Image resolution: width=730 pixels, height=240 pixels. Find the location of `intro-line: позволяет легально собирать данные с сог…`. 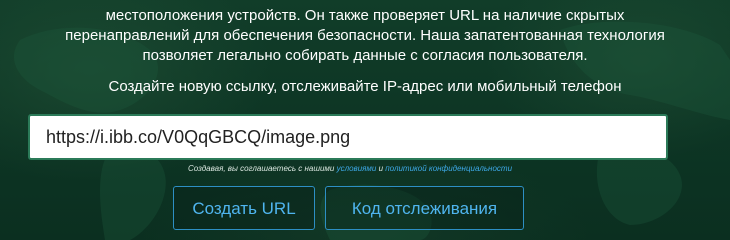

intro-line: позволяет легально собирать данные с сог… is located at coordinates (365, 55).